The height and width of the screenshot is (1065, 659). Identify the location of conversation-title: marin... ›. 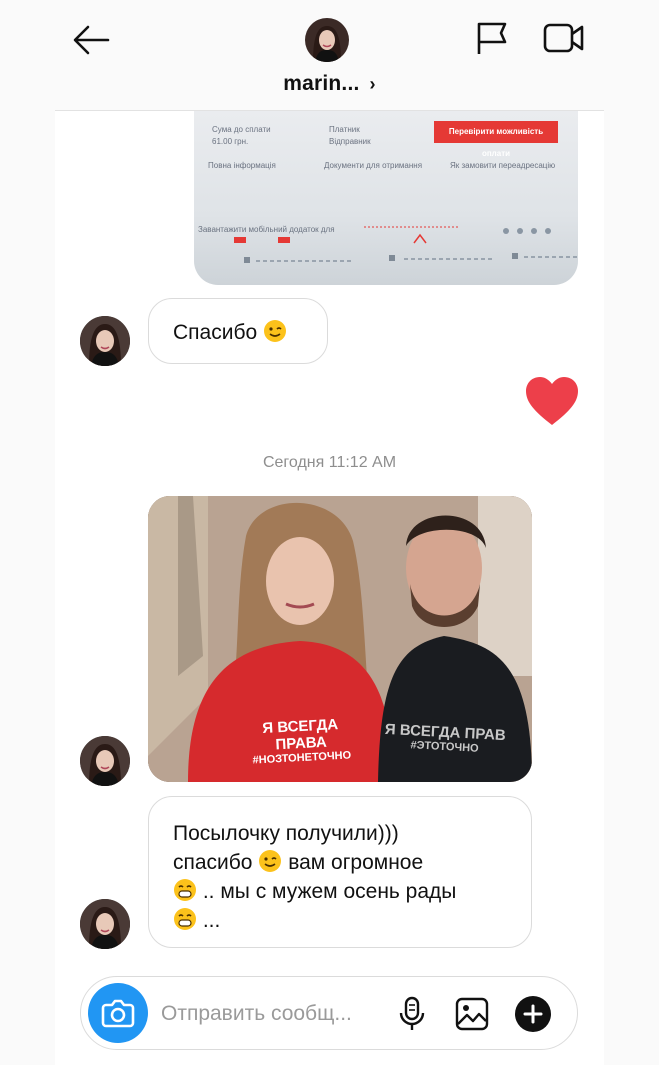
(329, 84).